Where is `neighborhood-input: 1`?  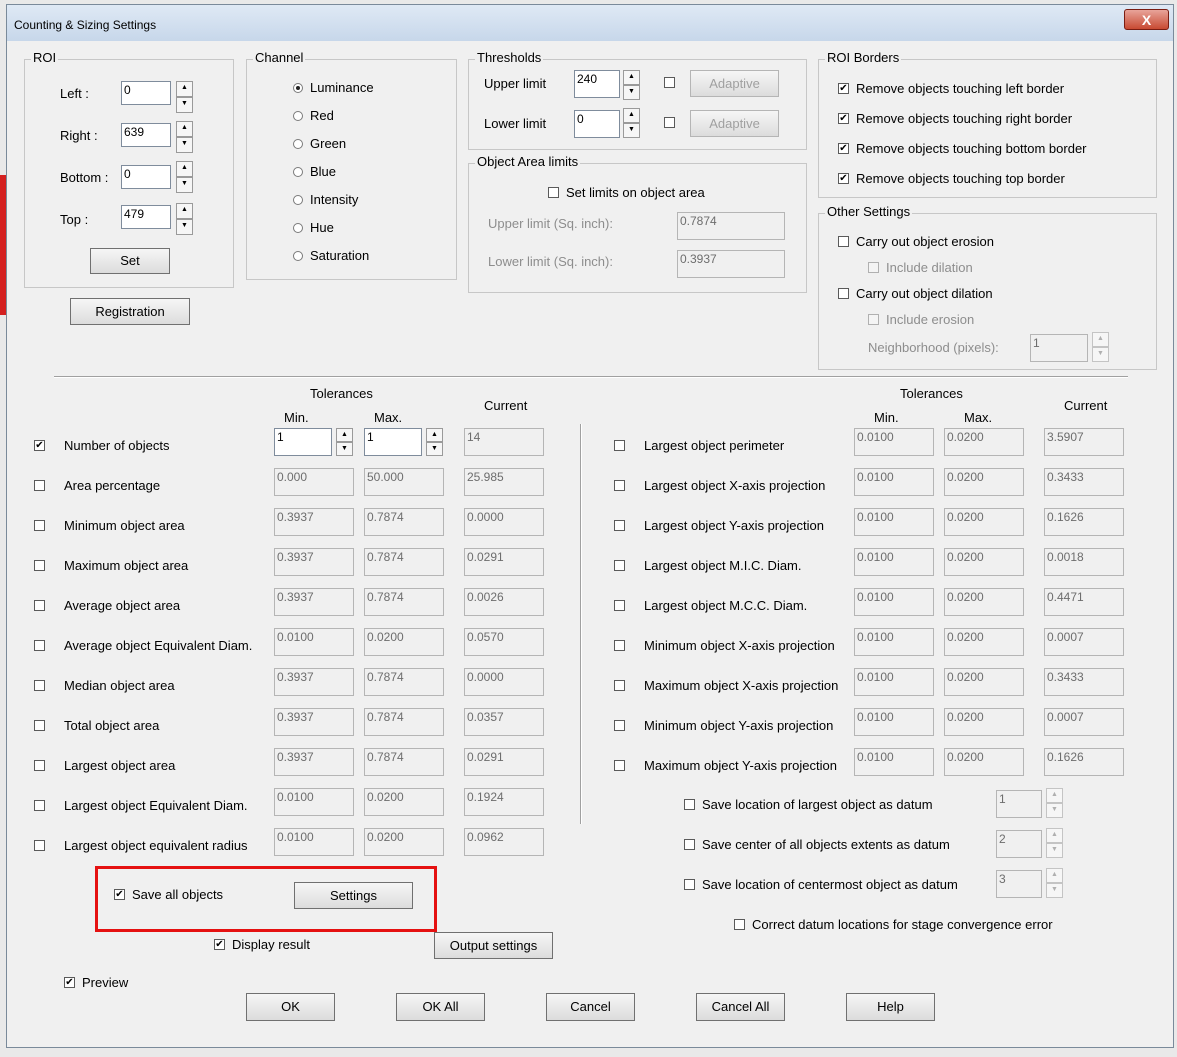 neighborhood-input: 1 is located at coordinates (1059, 348).